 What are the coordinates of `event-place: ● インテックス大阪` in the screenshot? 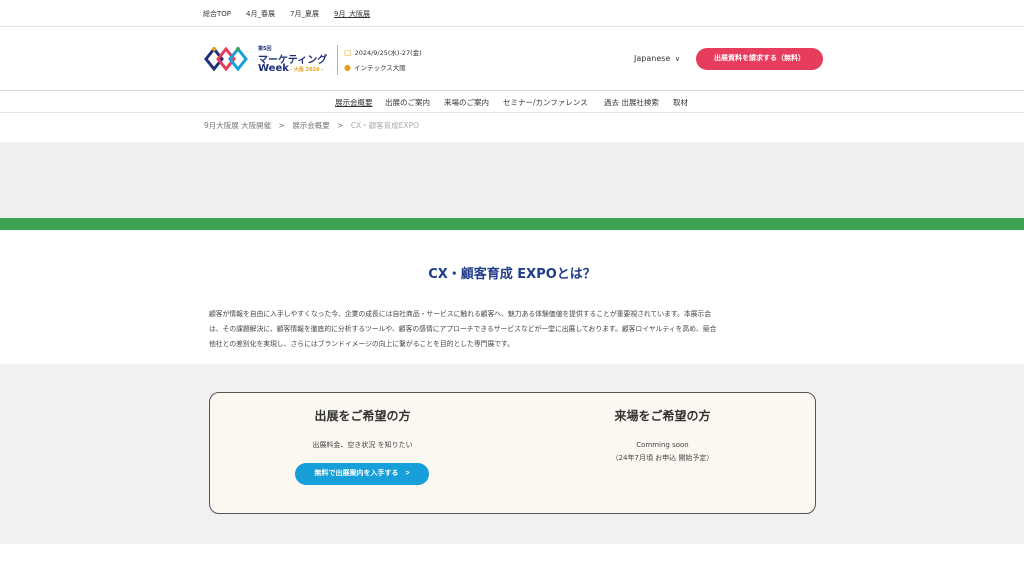 It's located at (375, 67).